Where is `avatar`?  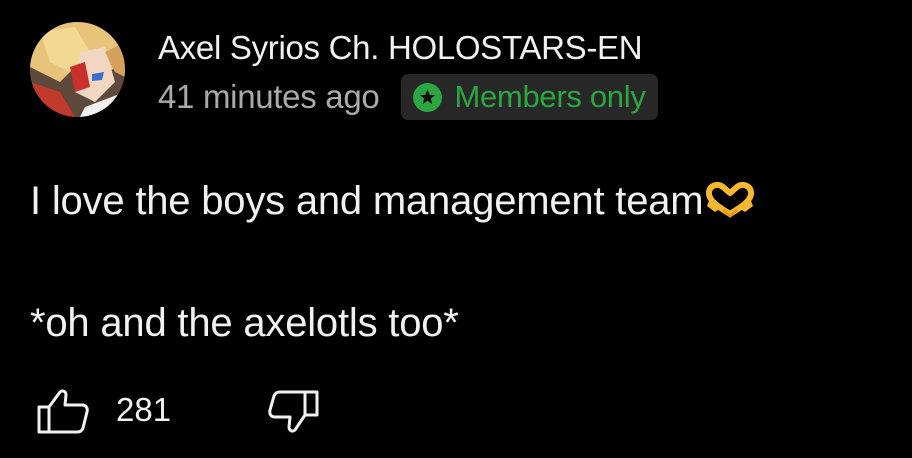
avatar is located at coordinates (77, 69).